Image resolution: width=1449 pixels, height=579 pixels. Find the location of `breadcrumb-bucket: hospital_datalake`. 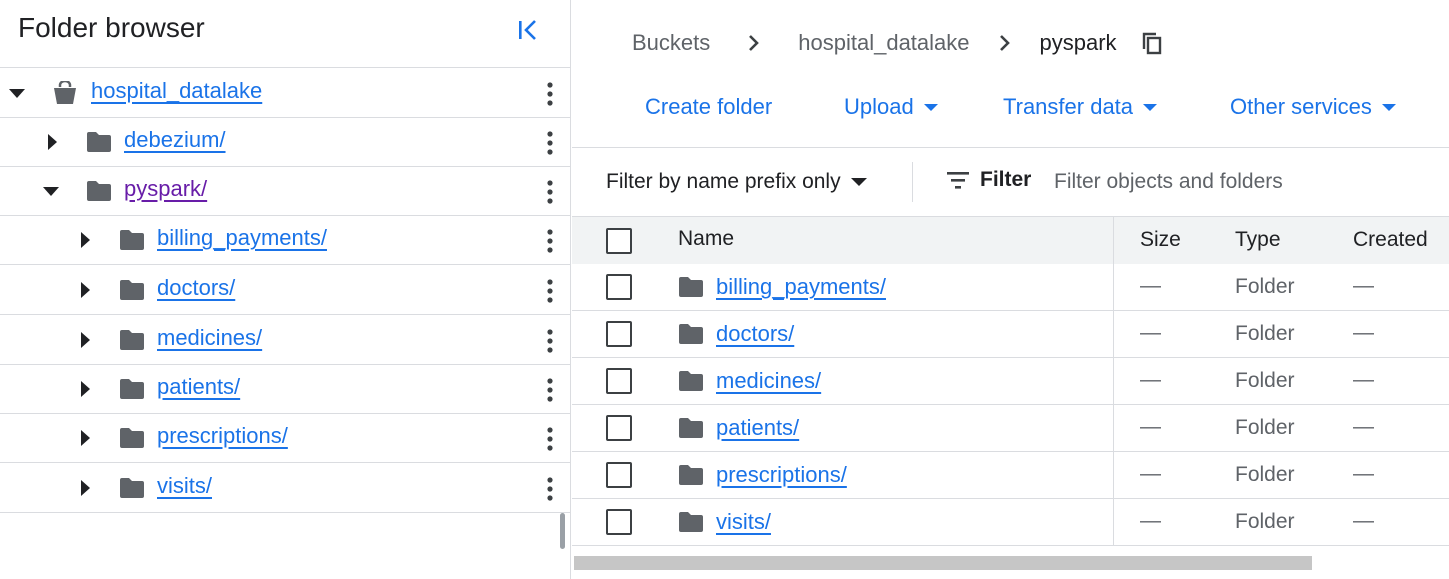

breadcrumb-bucket: hospital_datalake is located at coordinates (883, 43).